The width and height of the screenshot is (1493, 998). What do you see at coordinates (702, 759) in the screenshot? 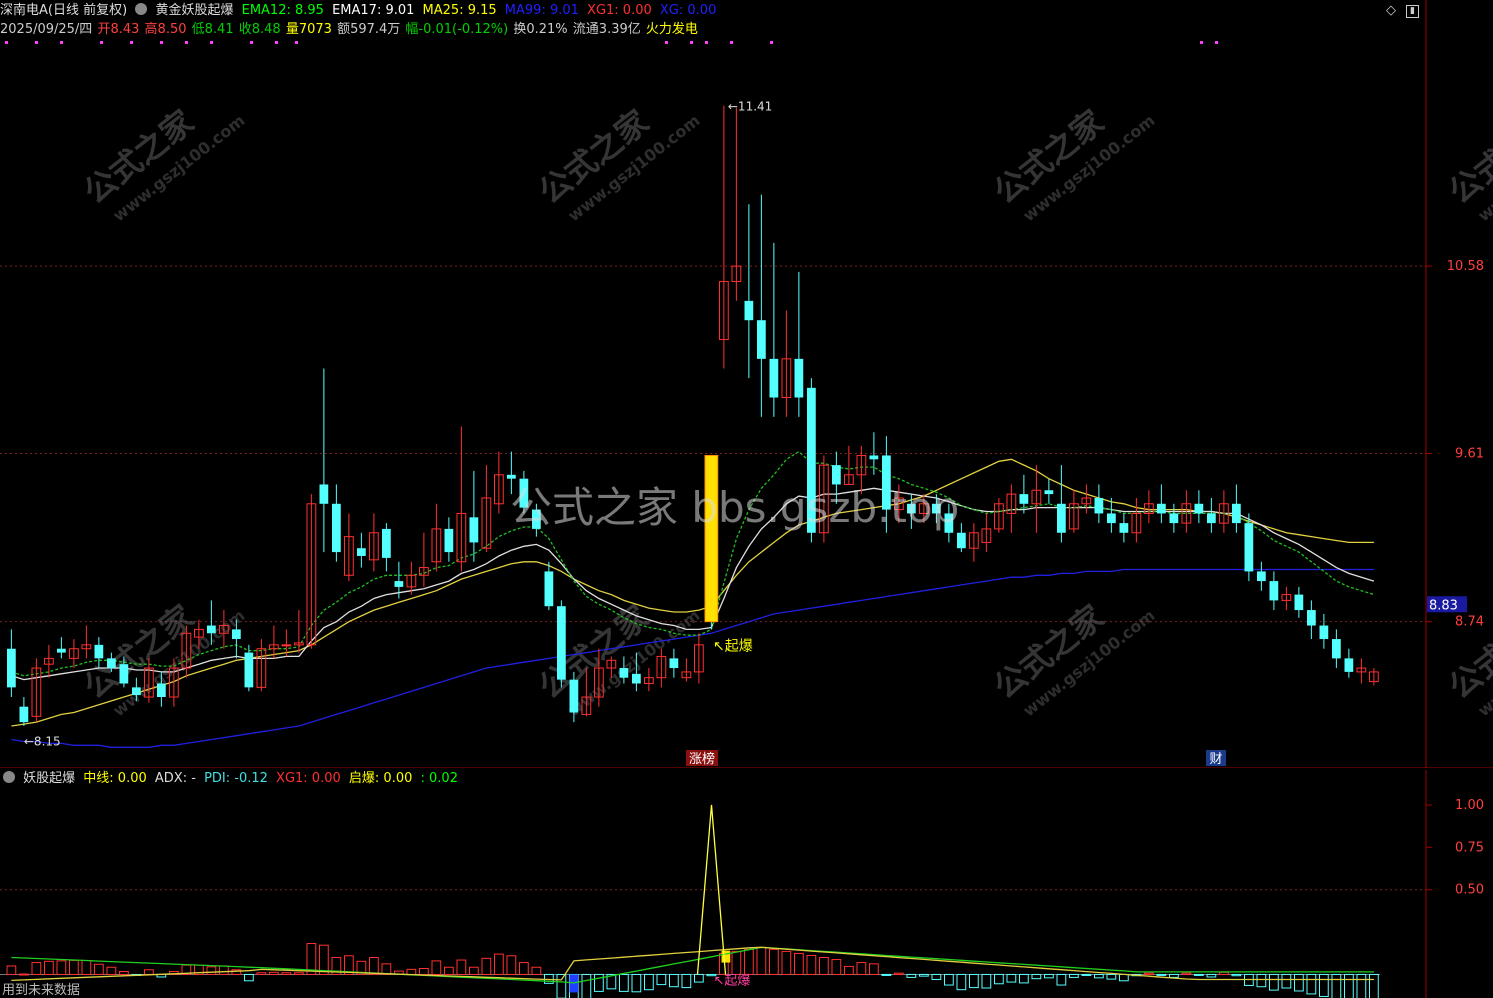
I see `limit-up-badge-label: 涨榜` at bounding box center [702, 759].